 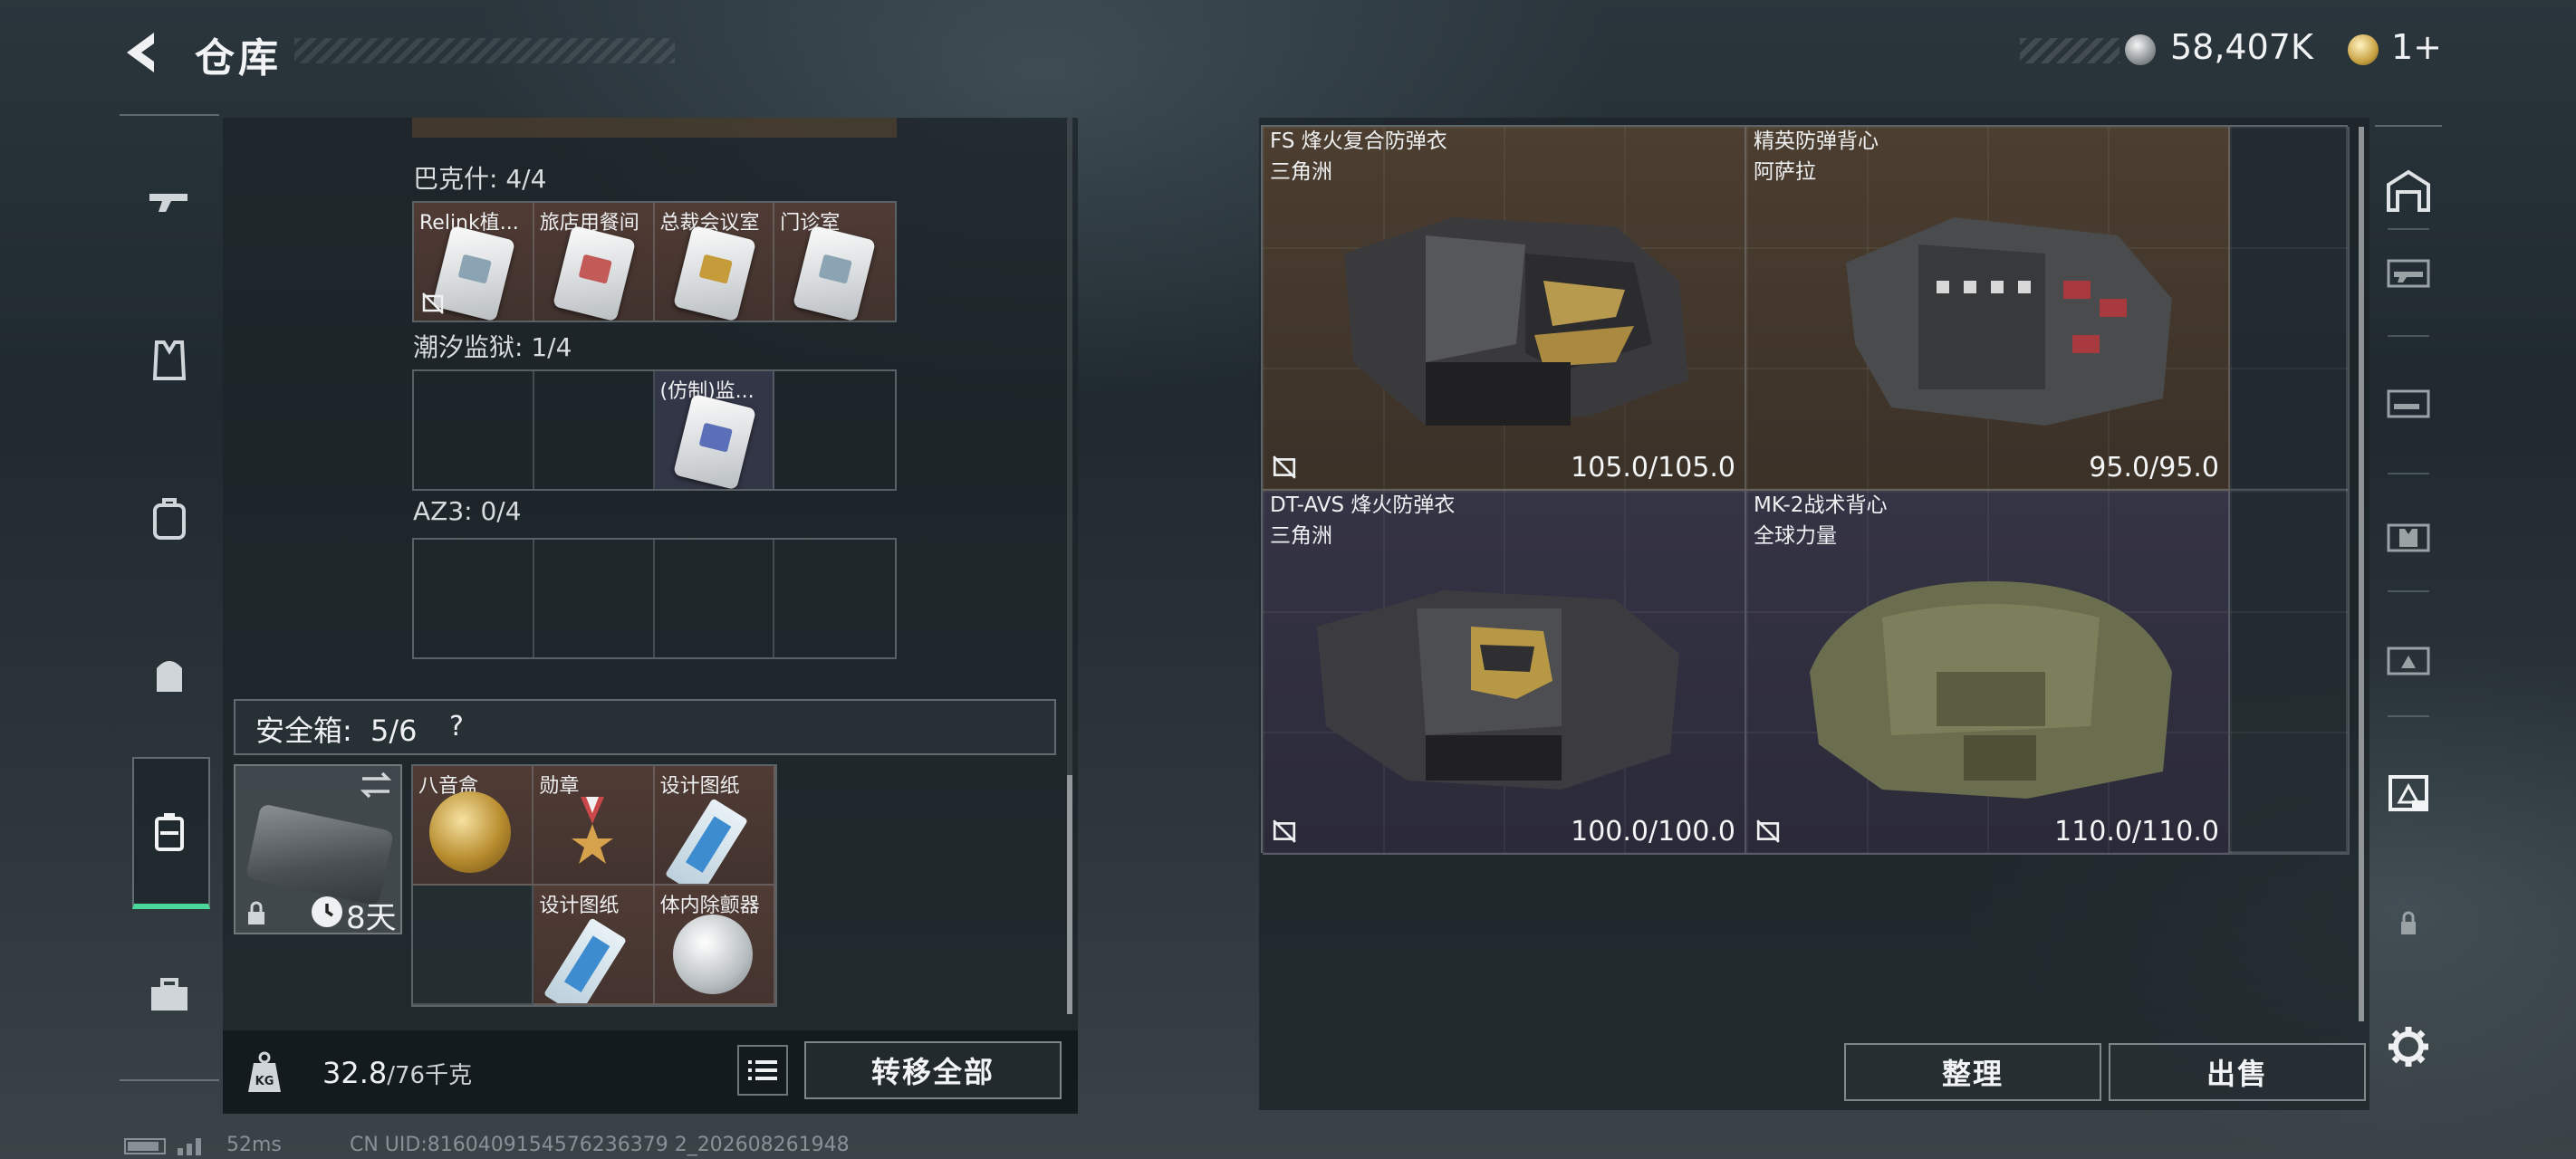 I want to click on warehouse-tab-helmets, so click(x=2408, y=661).